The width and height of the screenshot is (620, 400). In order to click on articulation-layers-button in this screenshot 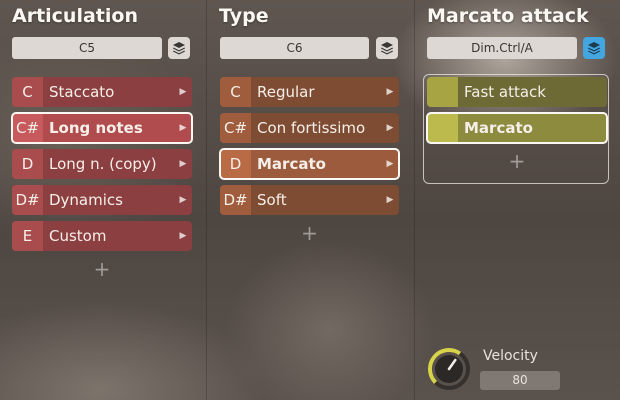, I will do `click(179, 48)`.